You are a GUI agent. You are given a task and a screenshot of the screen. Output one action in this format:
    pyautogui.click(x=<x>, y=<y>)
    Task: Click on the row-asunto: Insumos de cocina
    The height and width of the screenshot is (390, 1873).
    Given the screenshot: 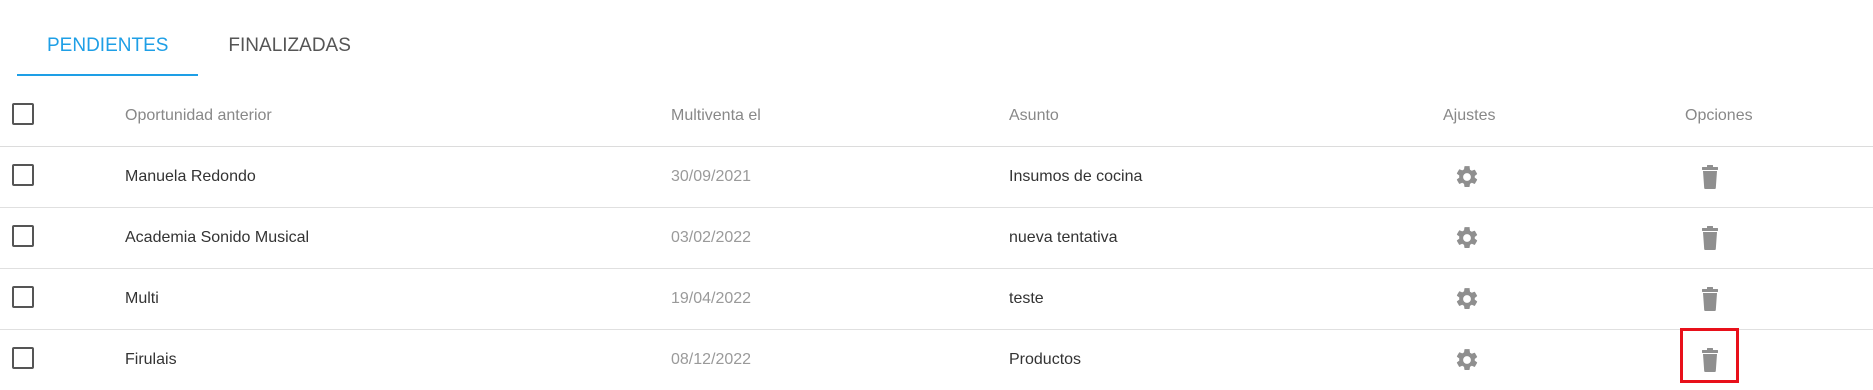 What is the action you would take?
    pyautogui.click(x=1076, y=176)
    